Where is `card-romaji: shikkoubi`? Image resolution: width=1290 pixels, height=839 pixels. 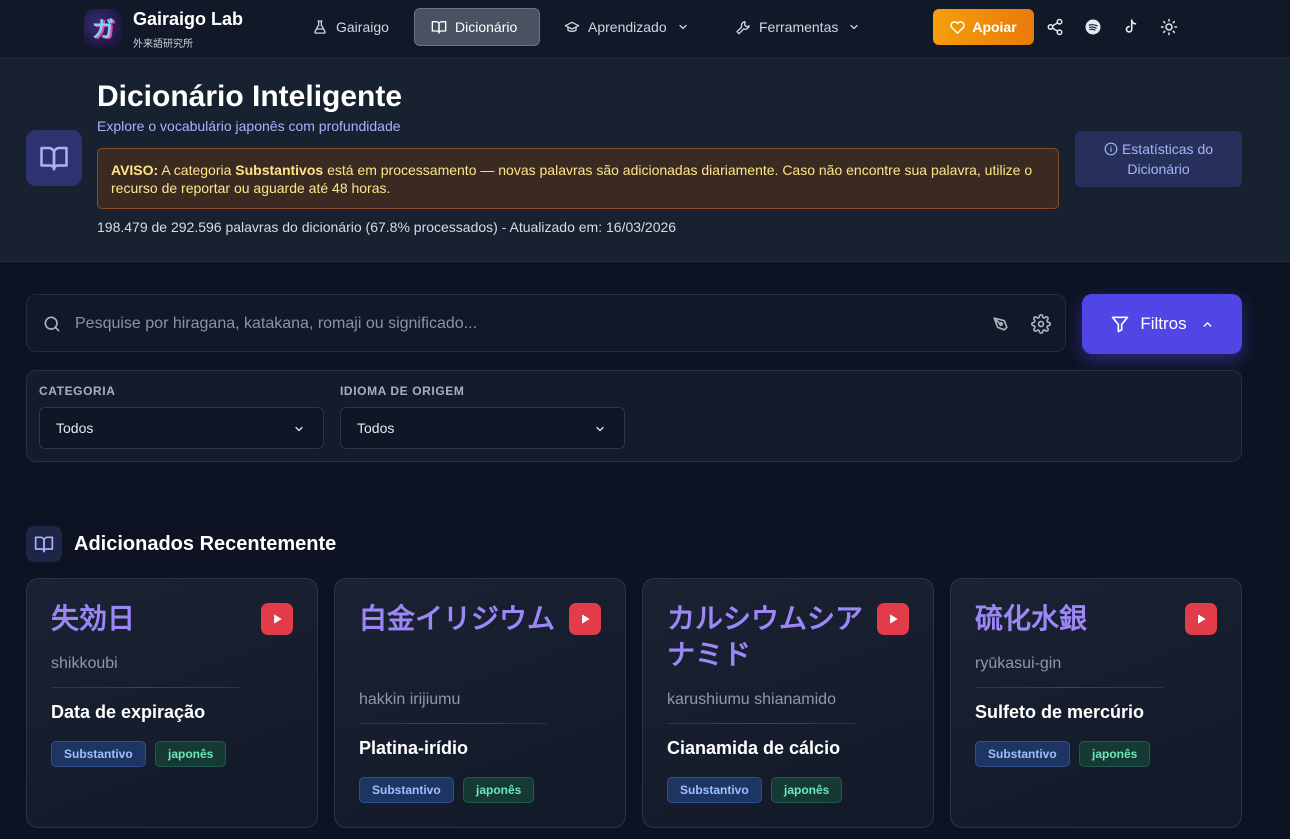 card-romaji: shikkoubi is located at coordinates (84, 663).